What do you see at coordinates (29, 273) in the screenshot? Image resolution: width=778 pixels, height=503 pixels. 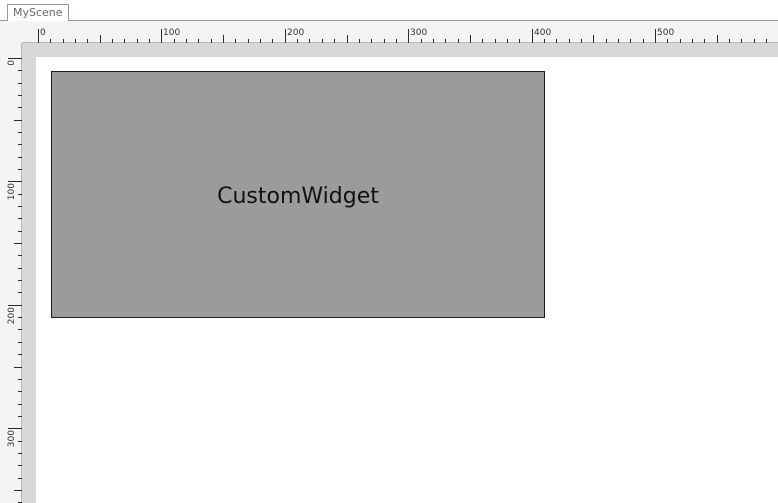 I see `canvas-frame-left` at bounding box center [29, 273].